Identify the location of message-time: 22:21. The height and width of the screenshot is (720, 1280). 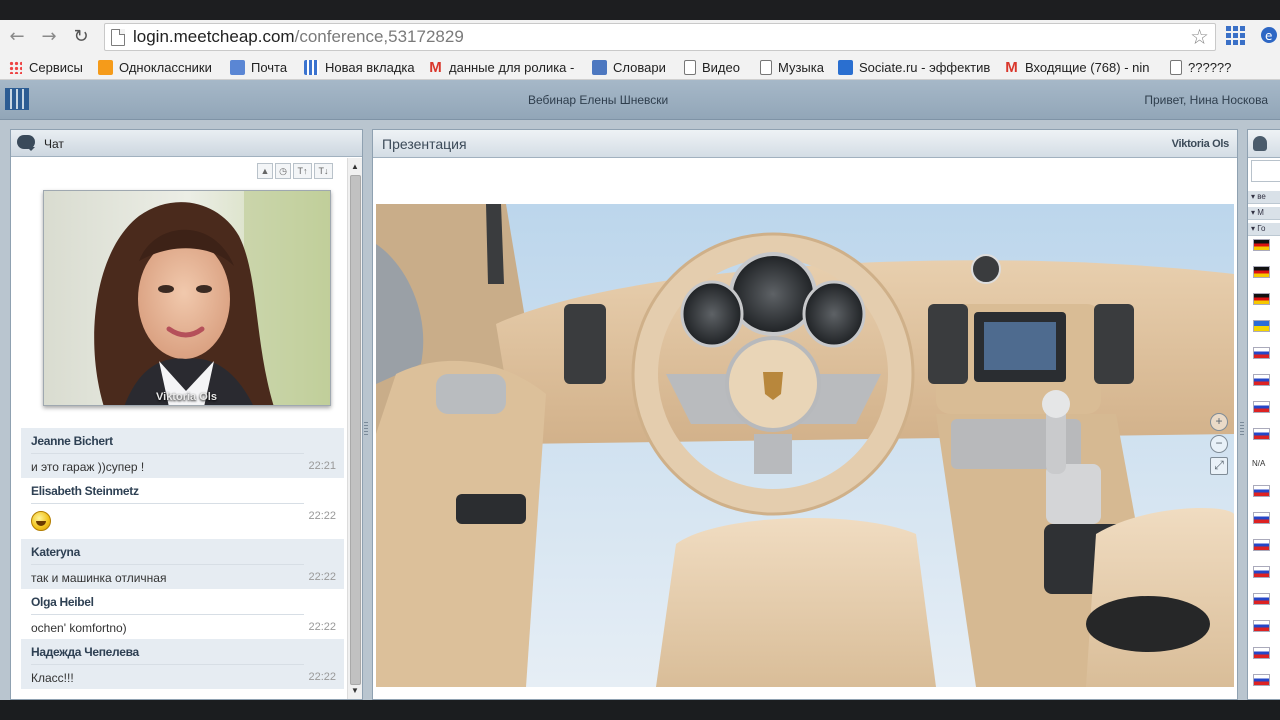
(322, 466).